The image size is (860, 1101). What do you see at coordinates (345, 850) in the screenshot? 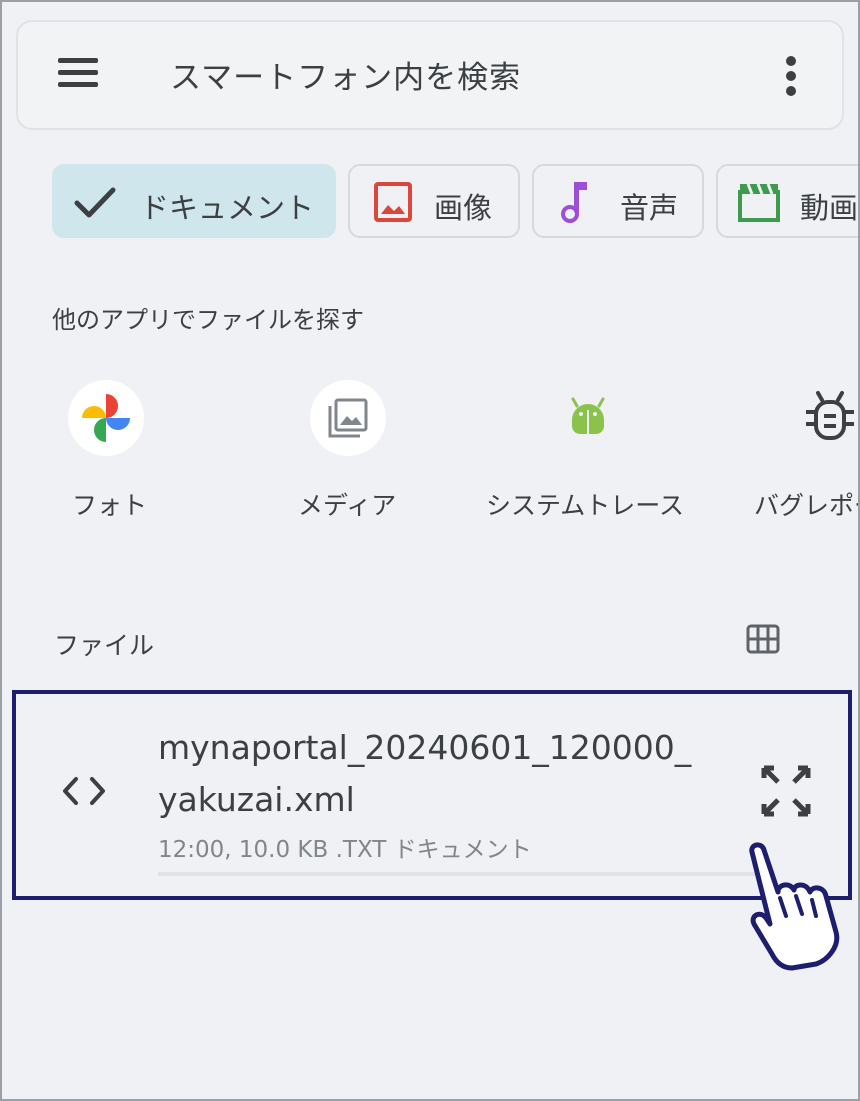
I see `file-meta: 12:00, 10.0 KB .TXT ドキュメント` at bounding box center [345, 850].